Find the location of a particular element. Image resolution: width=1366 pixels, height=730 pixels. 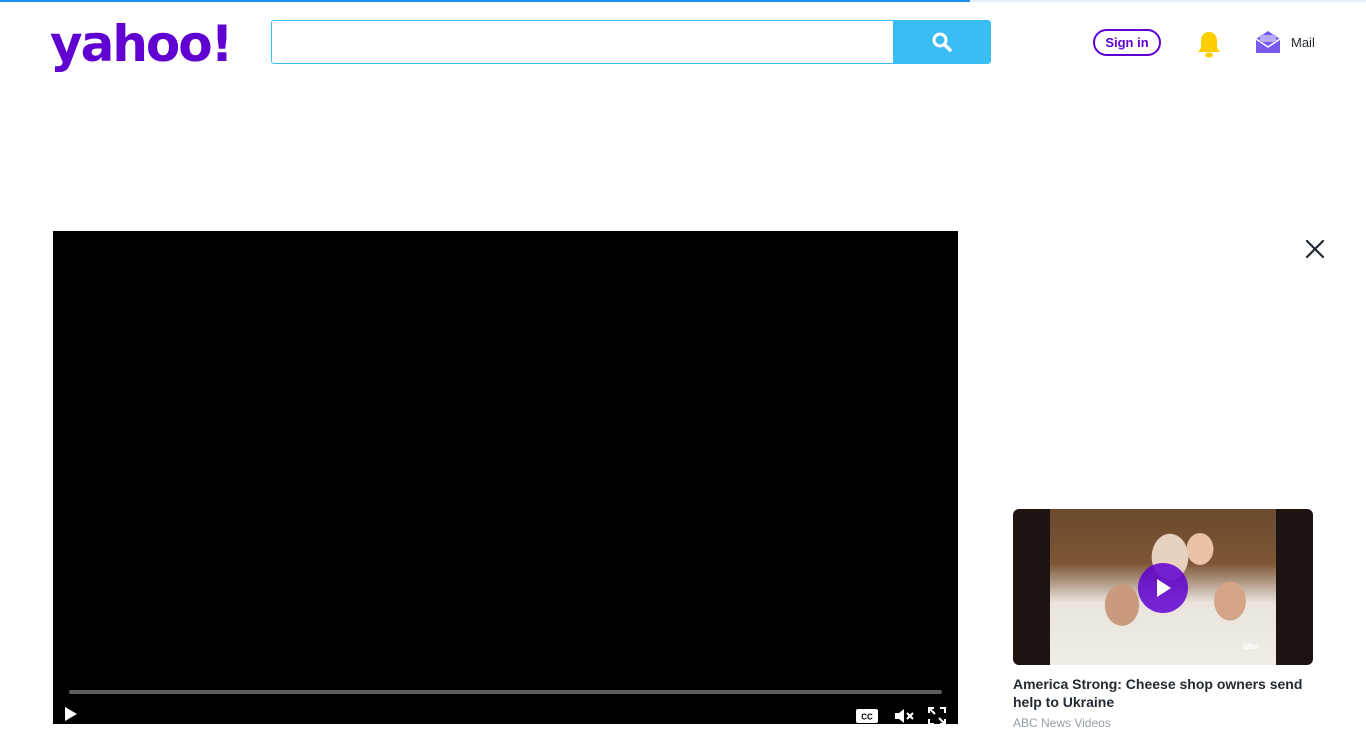

fullscreen-icon is located at coordinates (937, 716).